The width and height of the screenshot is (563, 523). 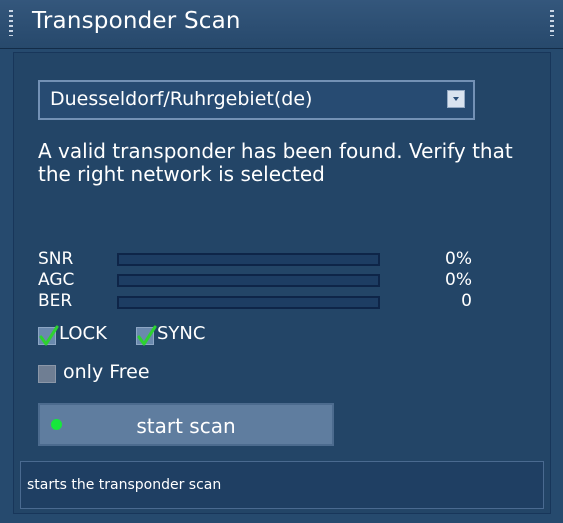 I want to click on title-bar: Transponder Scan, so click(x=281, y=24).